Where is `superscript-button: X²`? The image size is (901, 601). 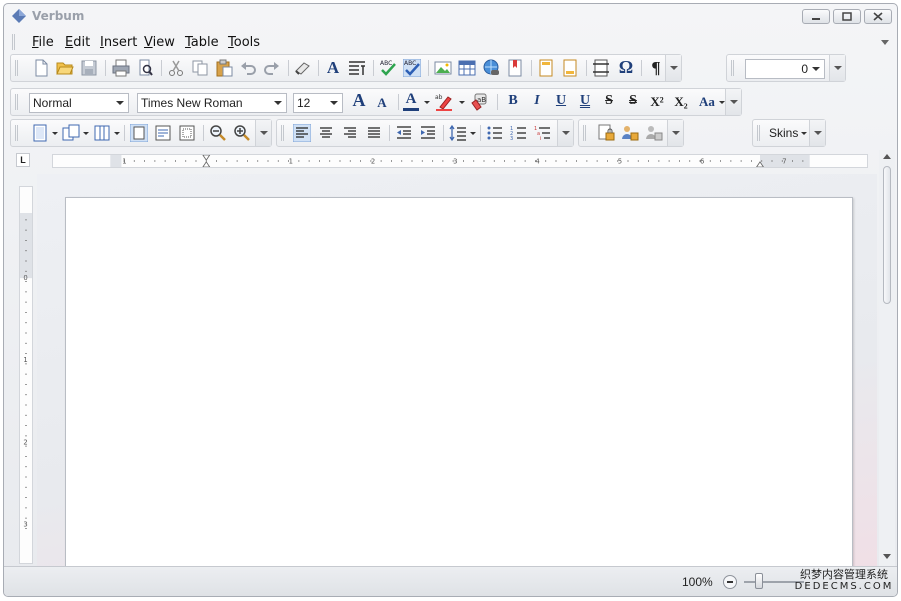
superscript-button: X² is located at coordinates (657, 102).